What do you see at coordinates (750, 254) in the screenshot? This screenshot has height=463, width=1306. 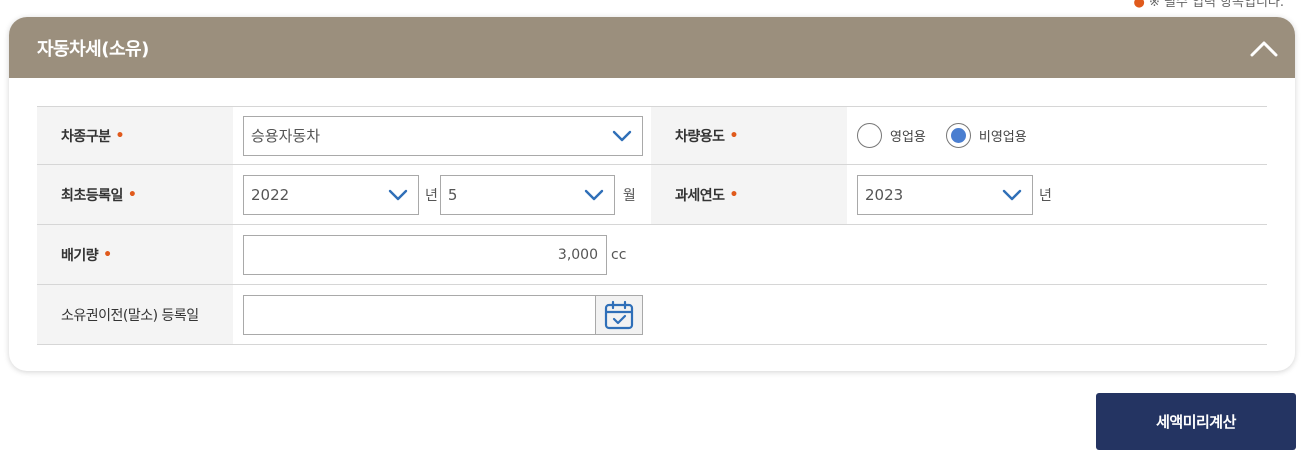 I see `displacement-cell: 3,000 cc` at bounding box center [750, 254].